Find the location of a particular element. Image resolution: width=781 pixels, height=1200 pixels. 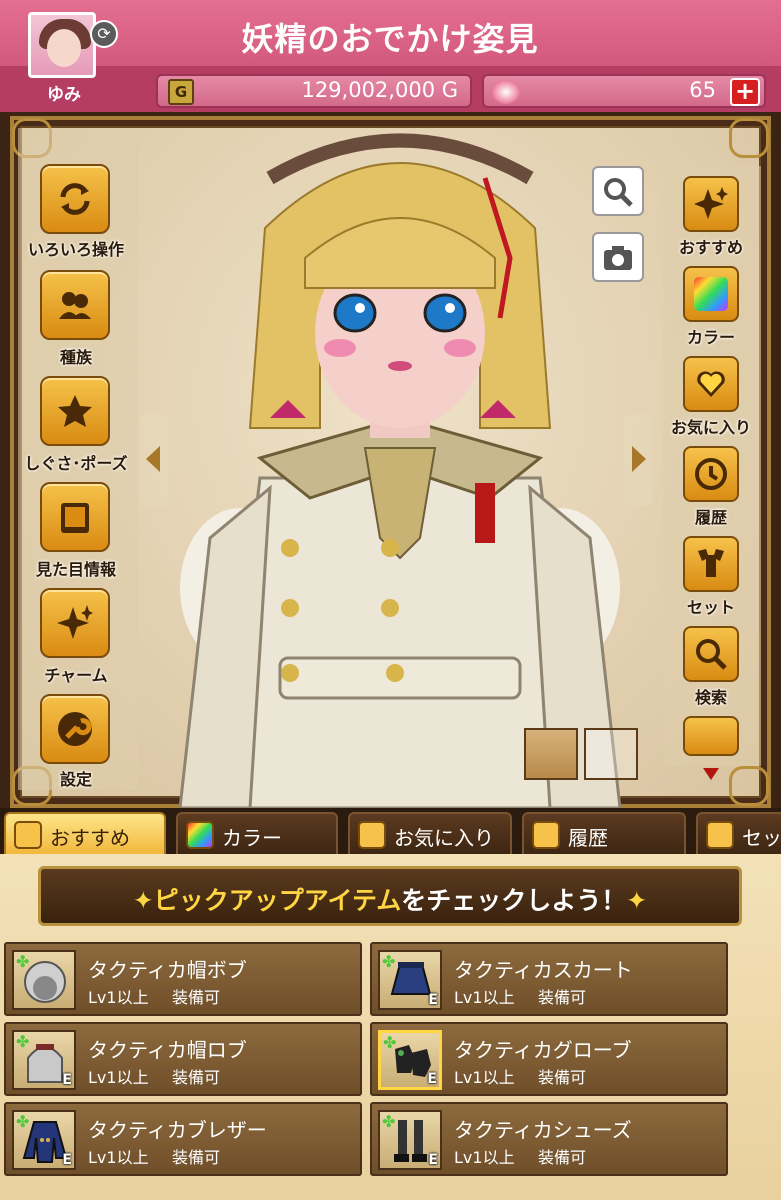

item-name: タクティカブレザー is located at coordinates (177, 1130).